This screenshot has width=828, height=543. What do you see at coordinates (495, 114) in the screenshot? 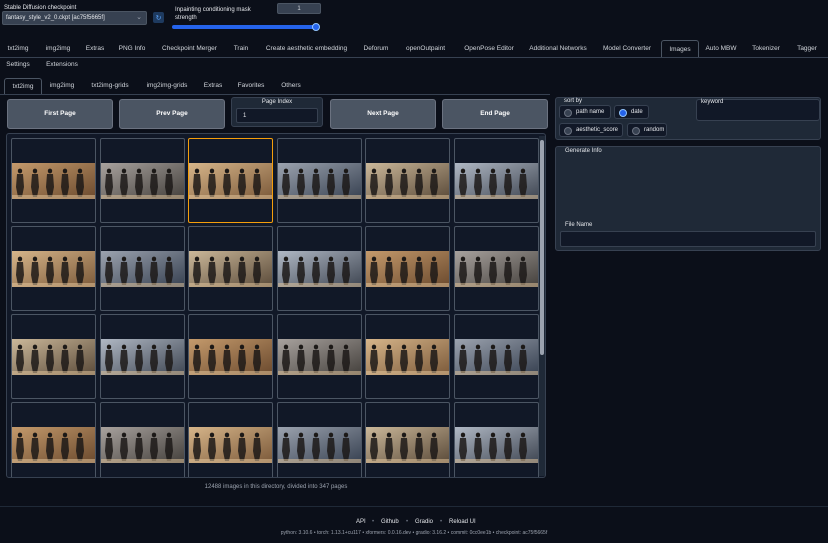
I see `end-page-button: End Page` at bounding box center [495, 114].